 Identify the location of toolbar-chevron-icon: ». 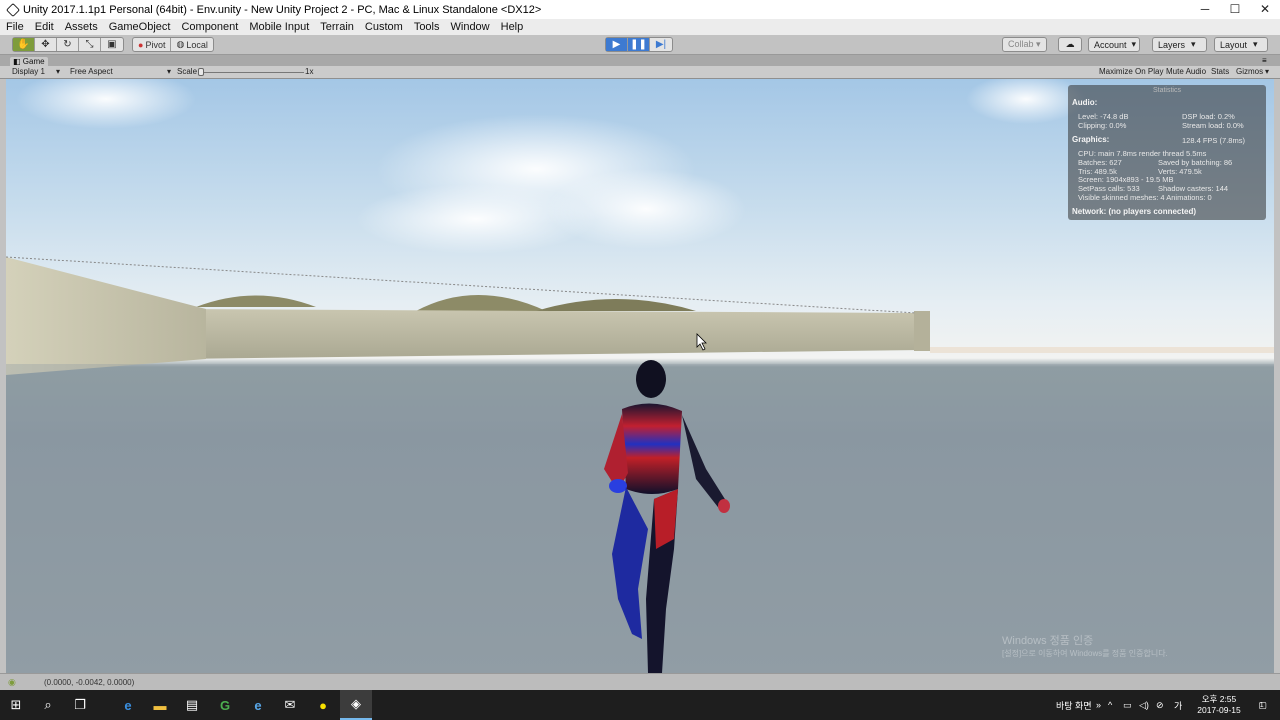
(1098, 705).